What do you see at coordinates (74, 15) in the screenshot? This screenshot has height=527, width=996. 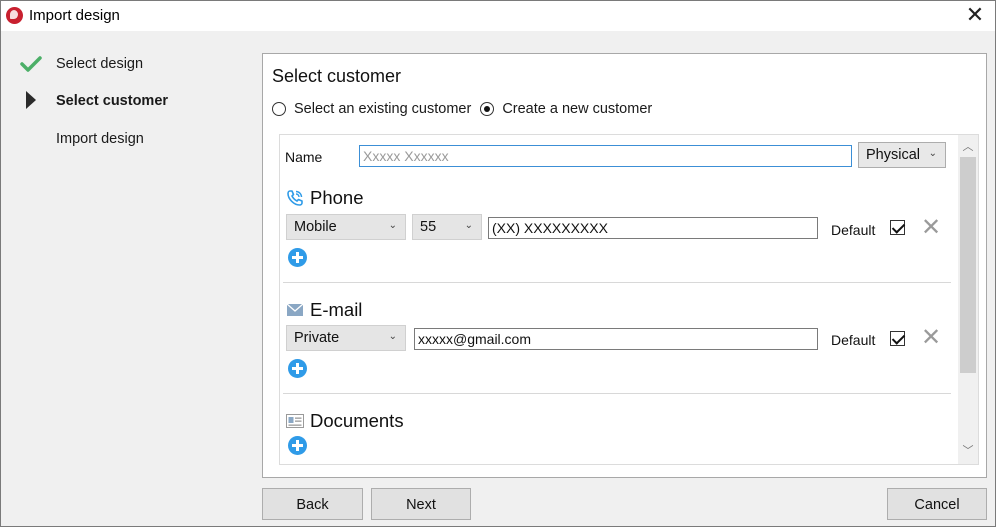 I see `window-title: Import design` at bounding box center [74, 15].